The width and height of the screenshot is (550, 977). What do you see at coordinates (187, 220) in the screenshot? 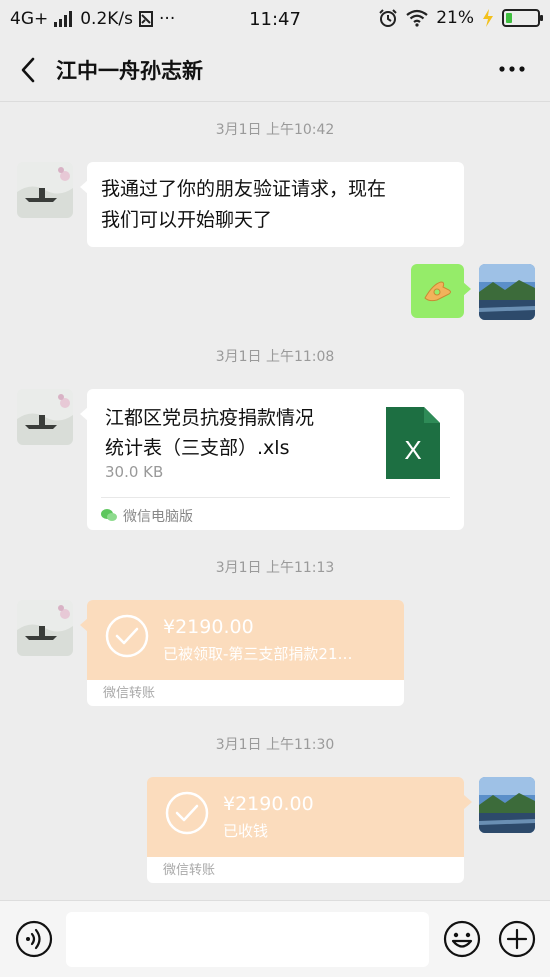
I see `message-line: 我们可以开始聊天了` at bounding box center [187, 220].